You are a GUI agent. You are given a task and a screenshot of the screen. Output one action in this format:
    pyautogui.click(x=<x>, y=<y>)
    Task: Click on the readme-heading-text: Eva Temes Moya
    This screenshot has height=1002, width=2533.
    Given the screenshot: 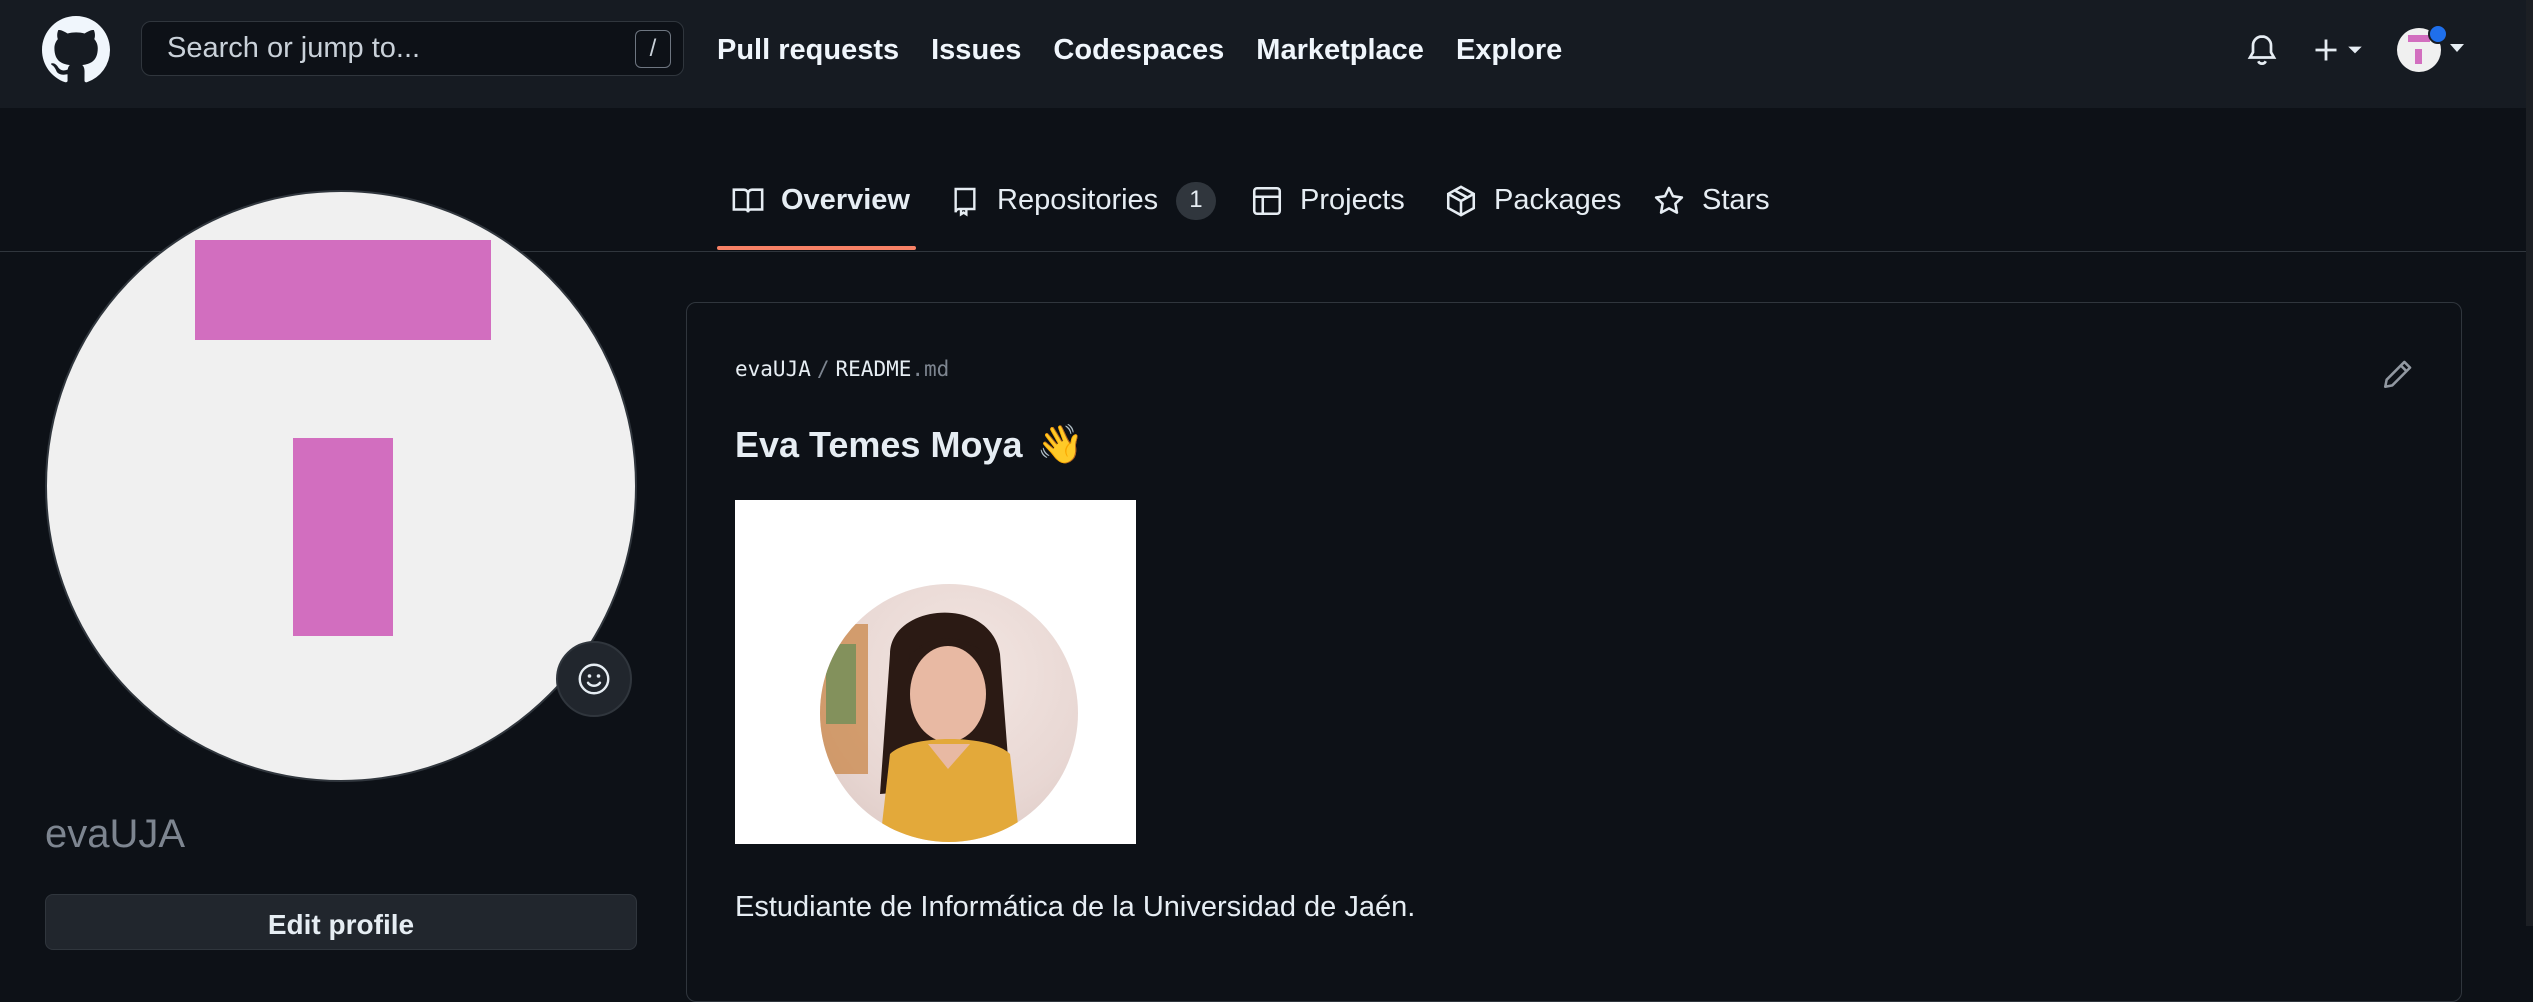 What is the action you would take?
    pyautogui.click(x=879, y=444)
    